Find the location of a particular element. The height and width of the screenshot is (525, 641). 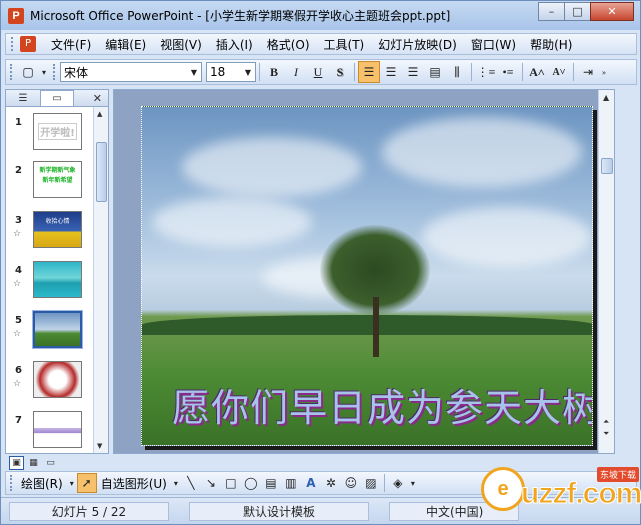

clipart-icon: ☺ is located at coordinates (351, 483).